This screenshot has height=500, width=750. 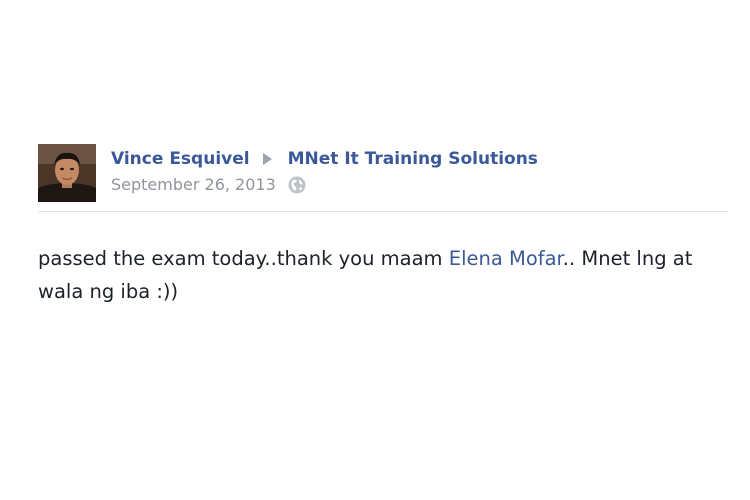 I want to click on avatar-photo, so click(x=67, y=173).